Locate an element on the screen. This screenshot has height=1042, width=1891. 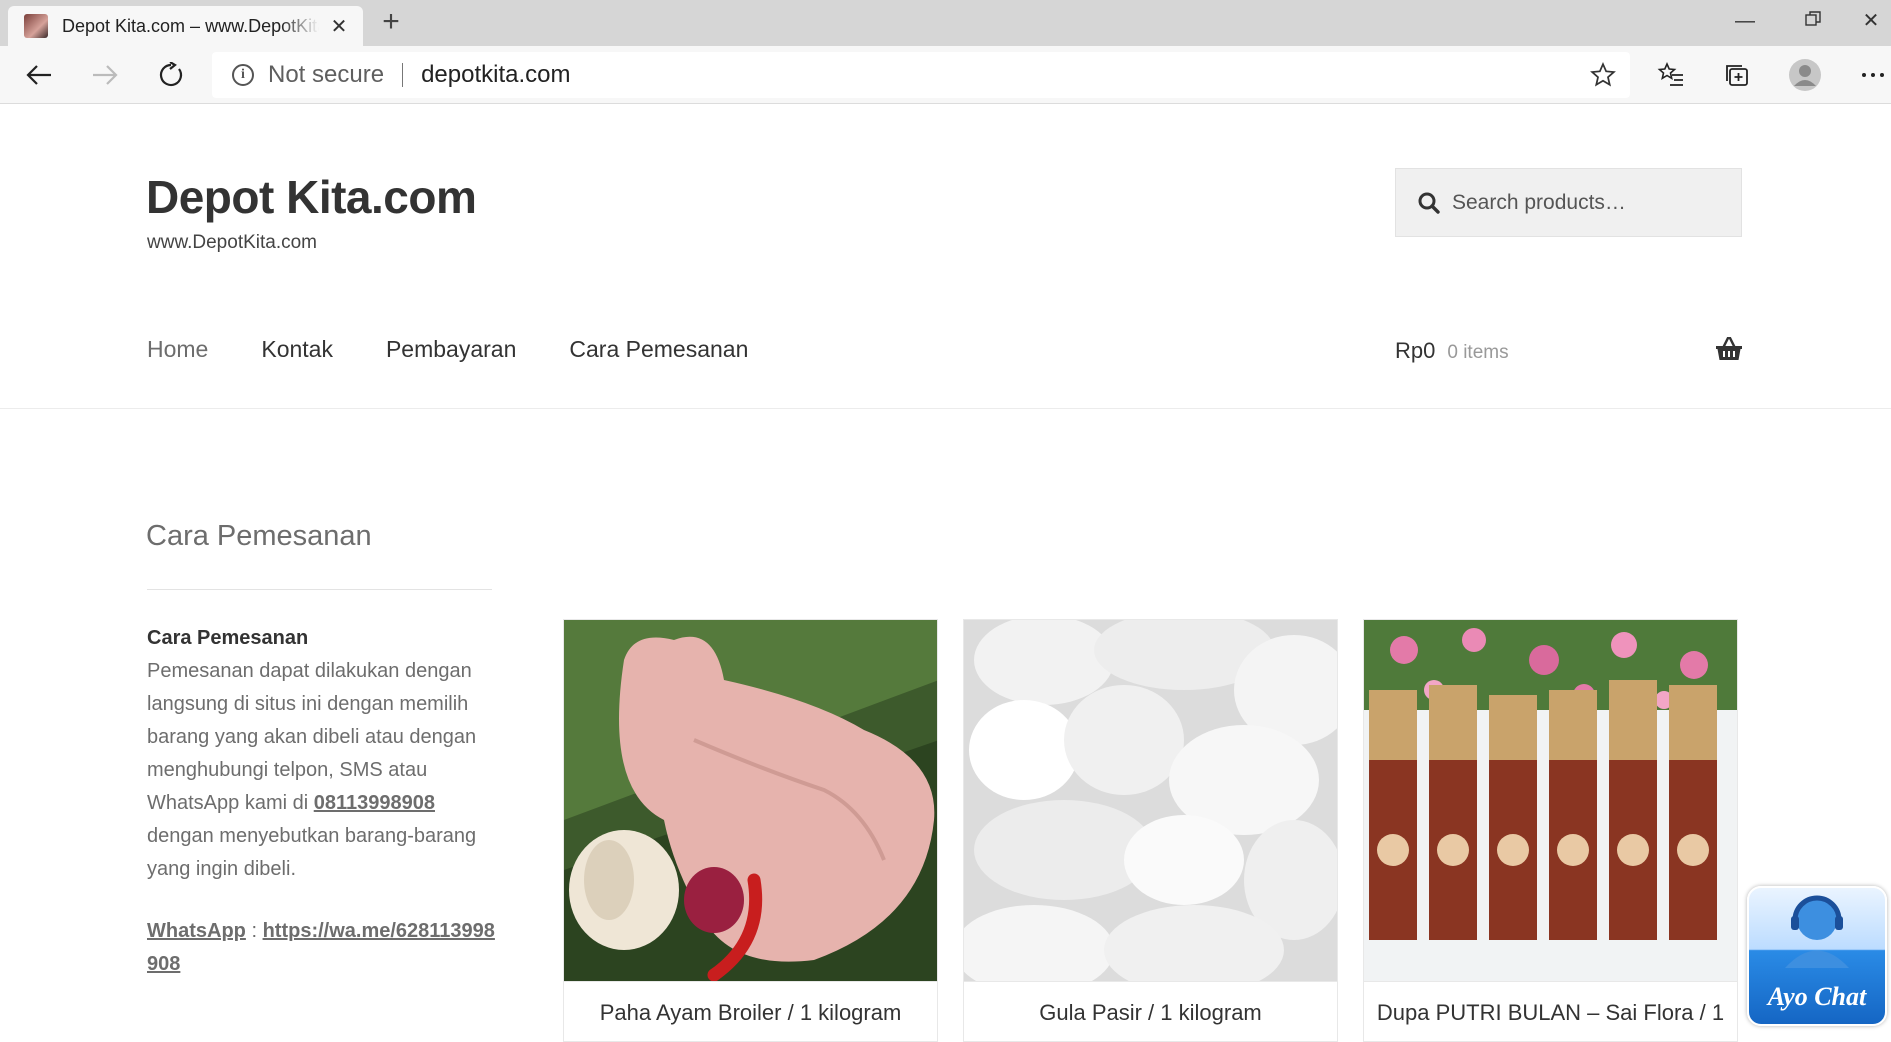
browser-toolbar: i Not secure depotkita.com is located at coordinates (945, 75).